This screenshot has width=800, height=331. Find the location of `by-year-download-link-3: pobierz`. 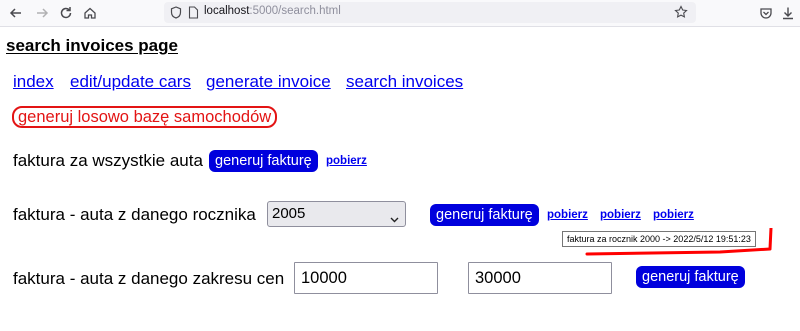

by-year-download-link-3: pobierz is located at coordinates (673, 215).